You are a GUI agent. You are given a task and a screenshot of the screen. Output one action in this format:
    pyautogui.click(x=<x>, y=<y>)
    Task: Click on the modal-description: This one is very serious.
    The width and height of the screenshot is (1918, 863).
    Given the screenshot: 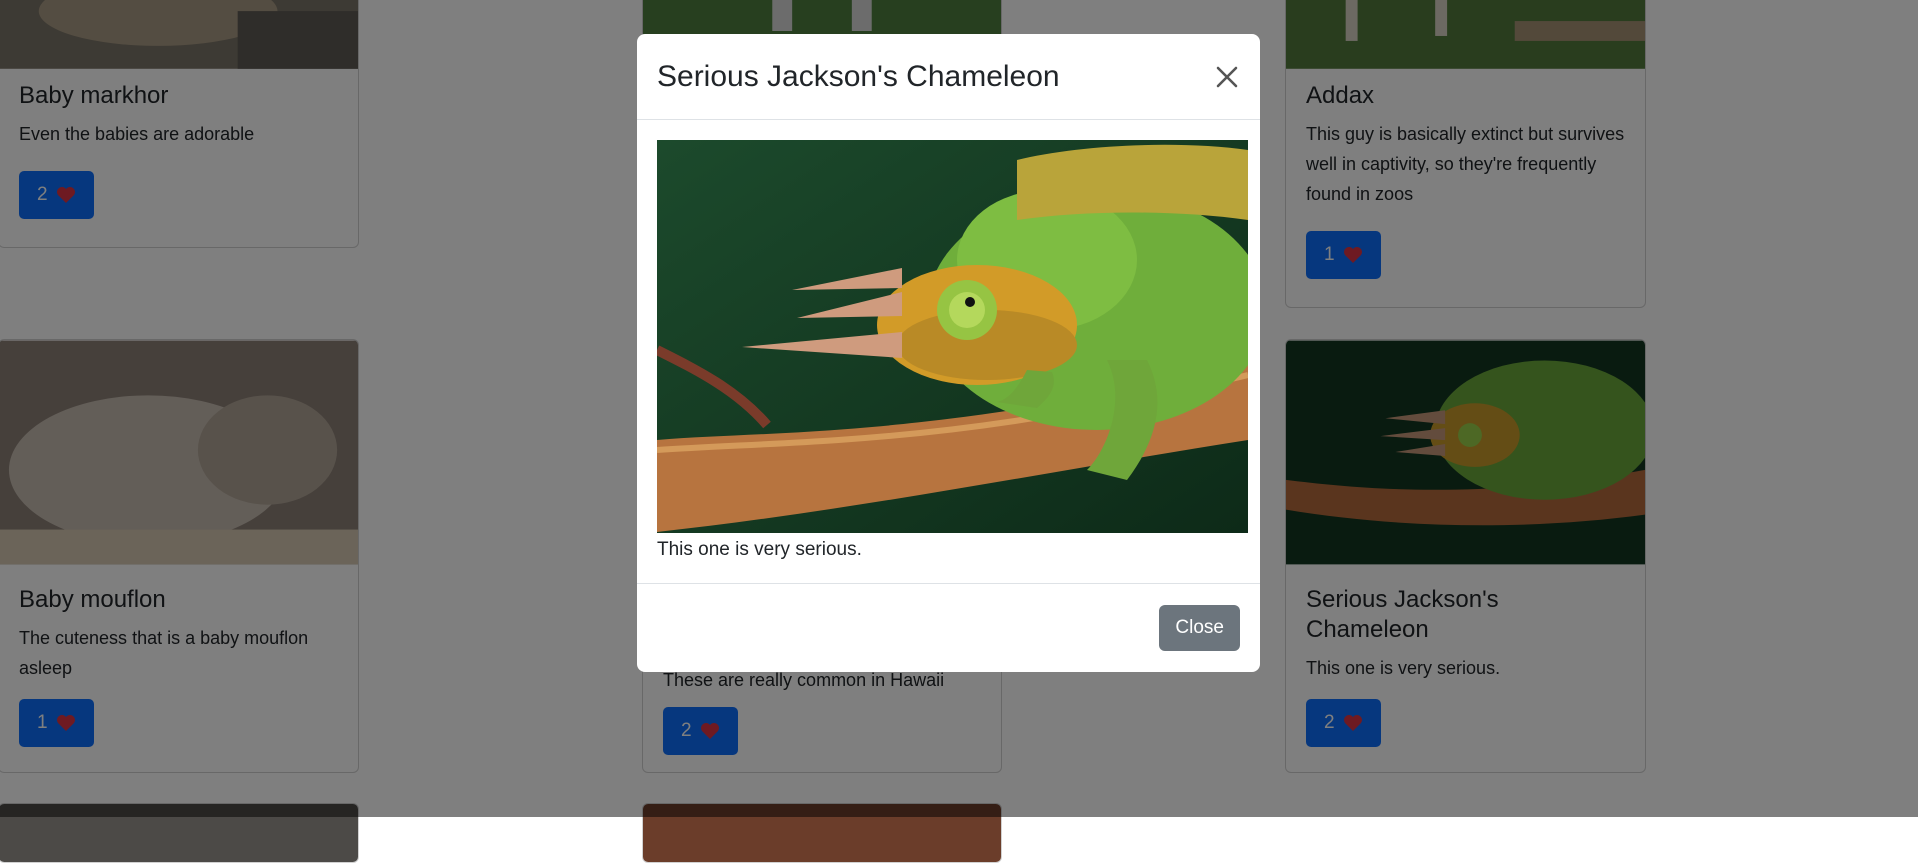 What is the action you would take?
    pyautogui.click(x=759, y=549)
    